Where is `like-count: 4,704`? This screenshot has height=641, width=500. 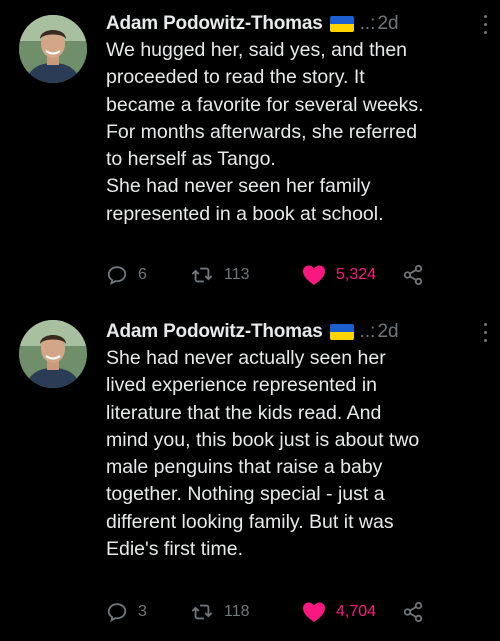 like-count: 4,704 is located at coordinates (356, 611).